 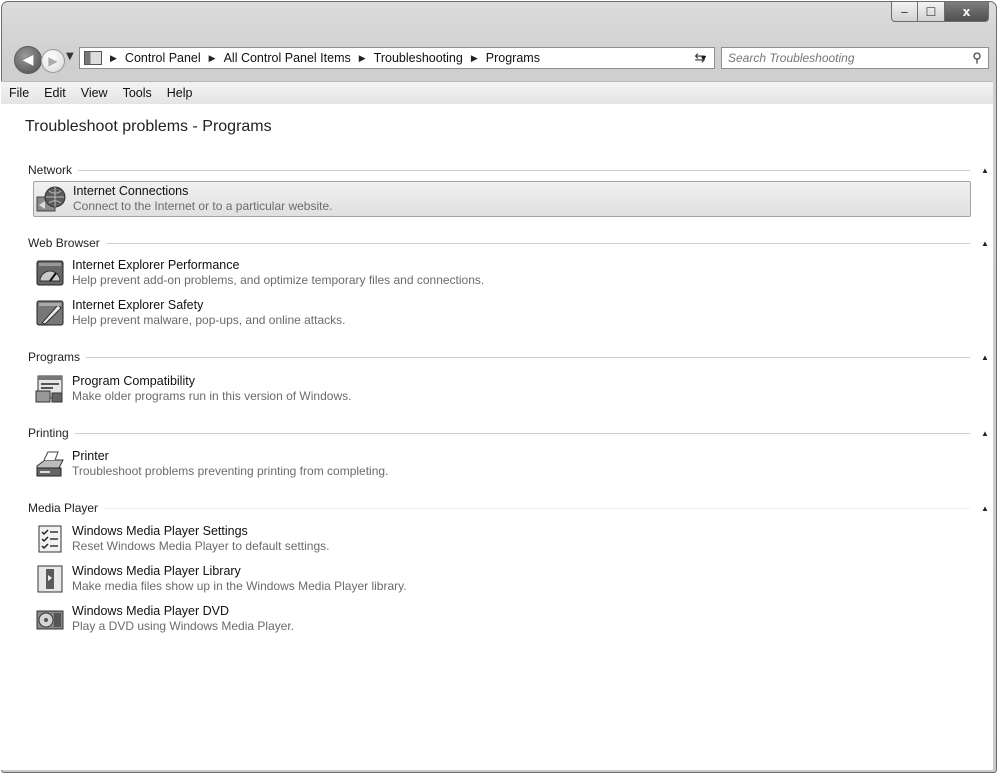 I want to click on ie-performance-icon, so click(x=50, y=273).